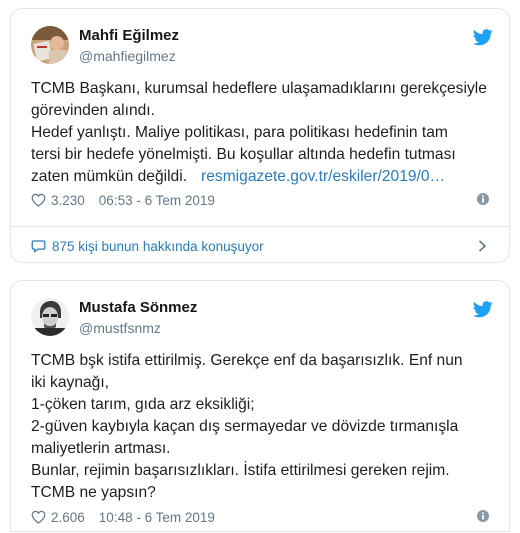  What do you see at coordinates (138, 307) in the screenshot?
I see `author-name: Mustafa Sönmez` at bounding box center [138, 307].